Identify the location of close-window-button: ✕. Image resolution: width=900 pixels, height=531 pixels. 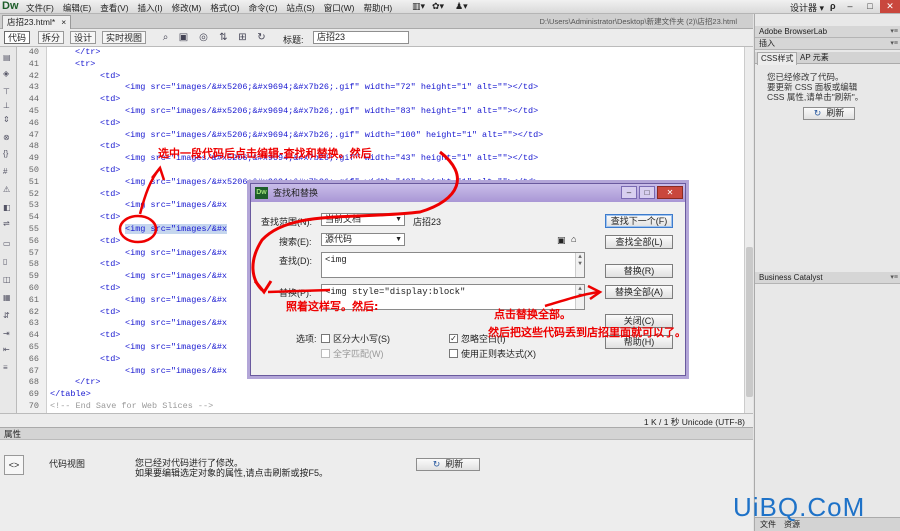
(890, 6).